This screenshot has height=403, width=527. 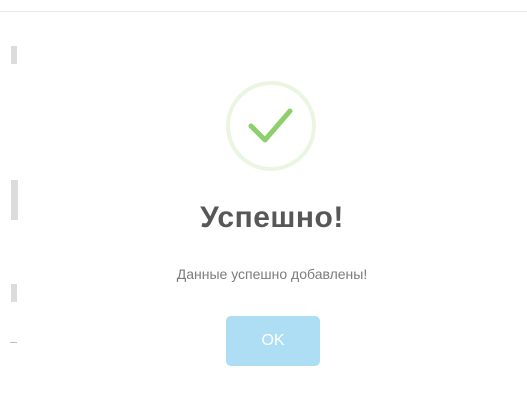 What do you see at coordinates (273, 341) in the screenshot?
I see `ok-button: OK` at bounding box center [273, 341].